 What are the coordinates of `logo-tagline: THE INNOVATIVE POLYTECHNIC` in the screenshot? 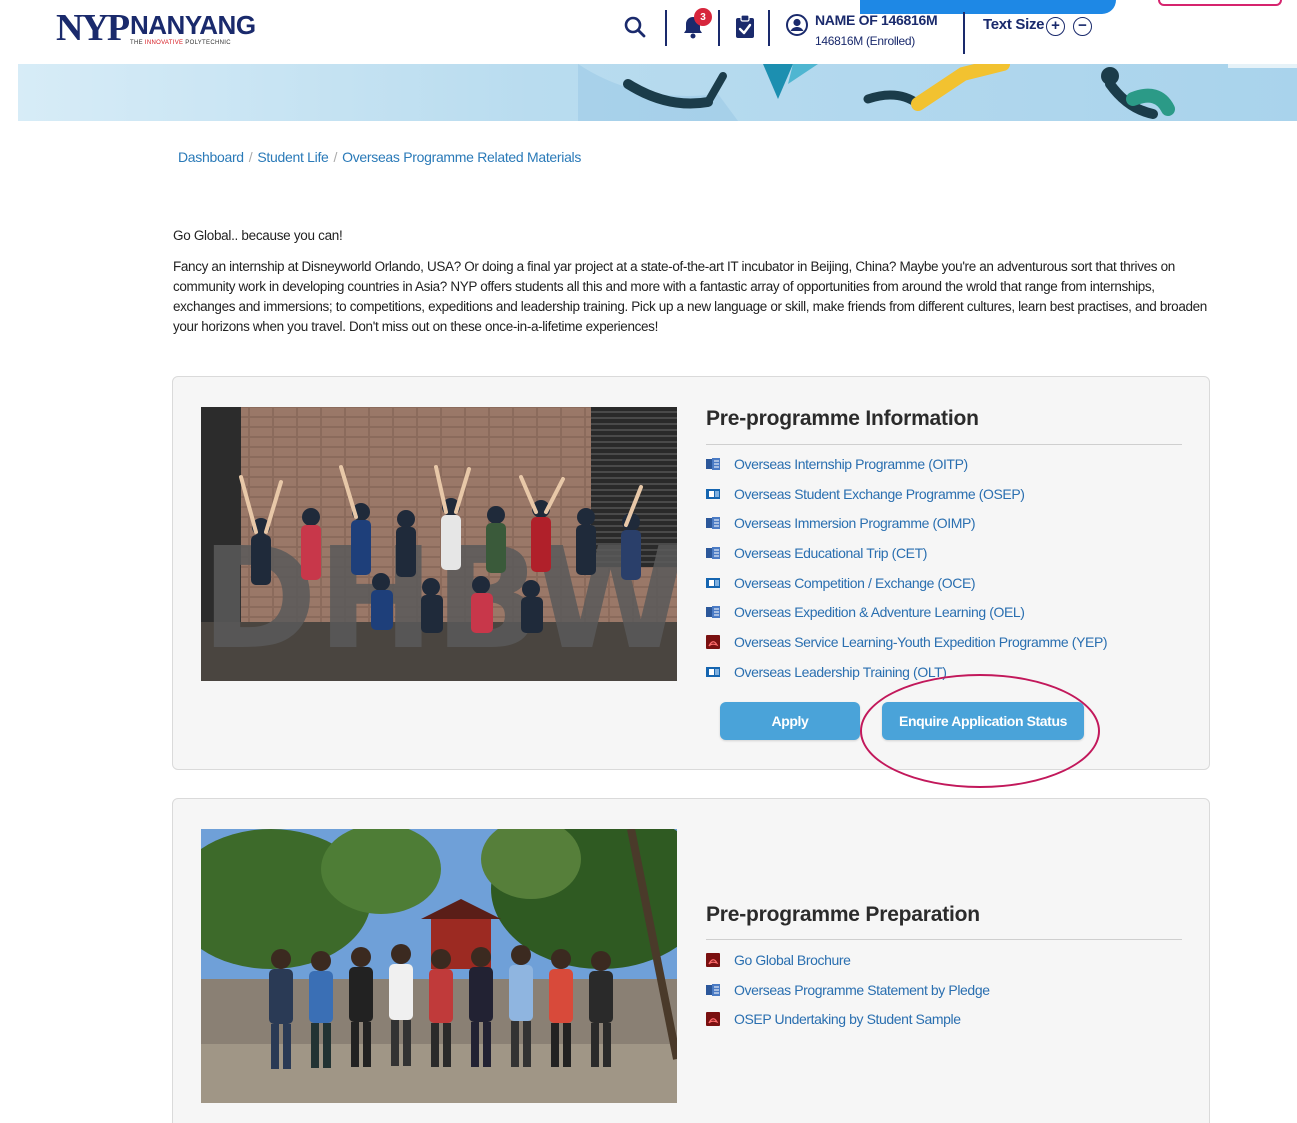 It's located at (180, 43).